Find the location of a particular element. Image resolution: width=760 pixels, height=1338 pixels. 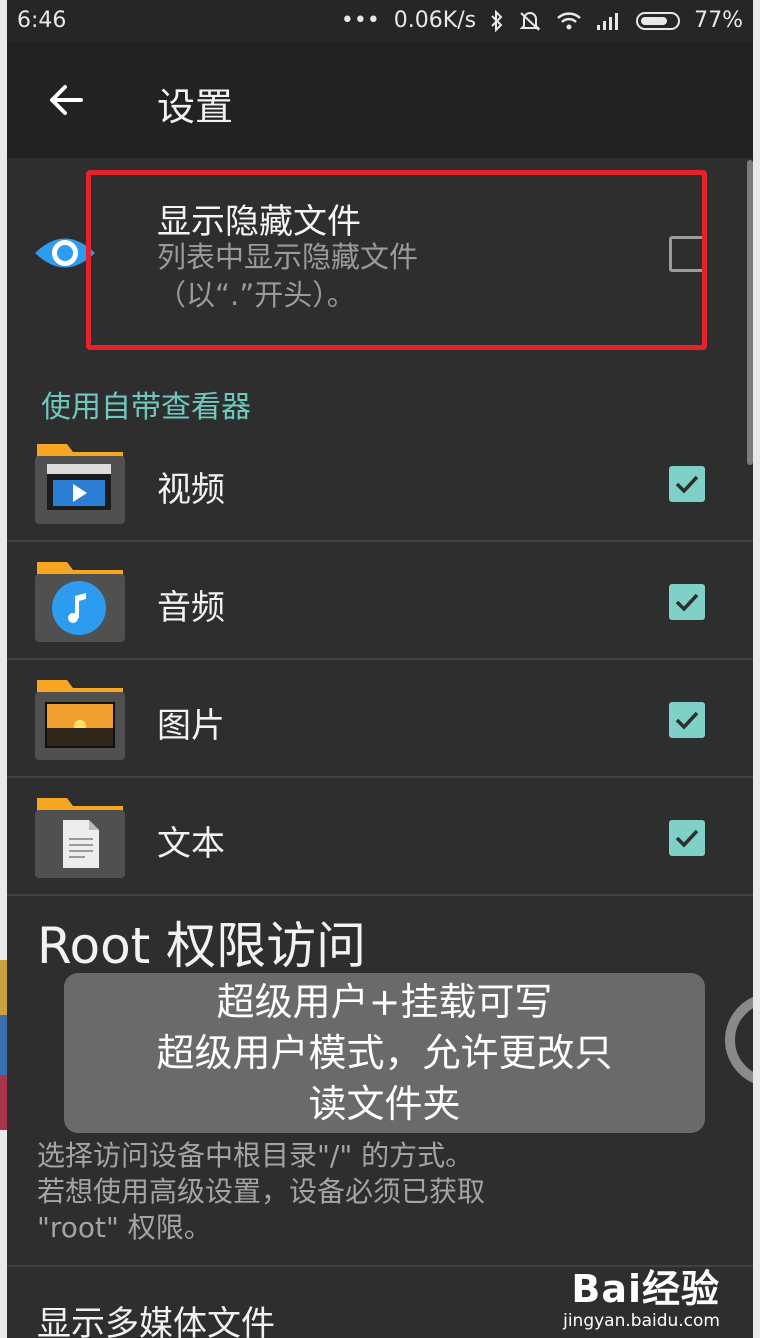

viewer-item-label: 文本 is located at coordinates (191, 844).